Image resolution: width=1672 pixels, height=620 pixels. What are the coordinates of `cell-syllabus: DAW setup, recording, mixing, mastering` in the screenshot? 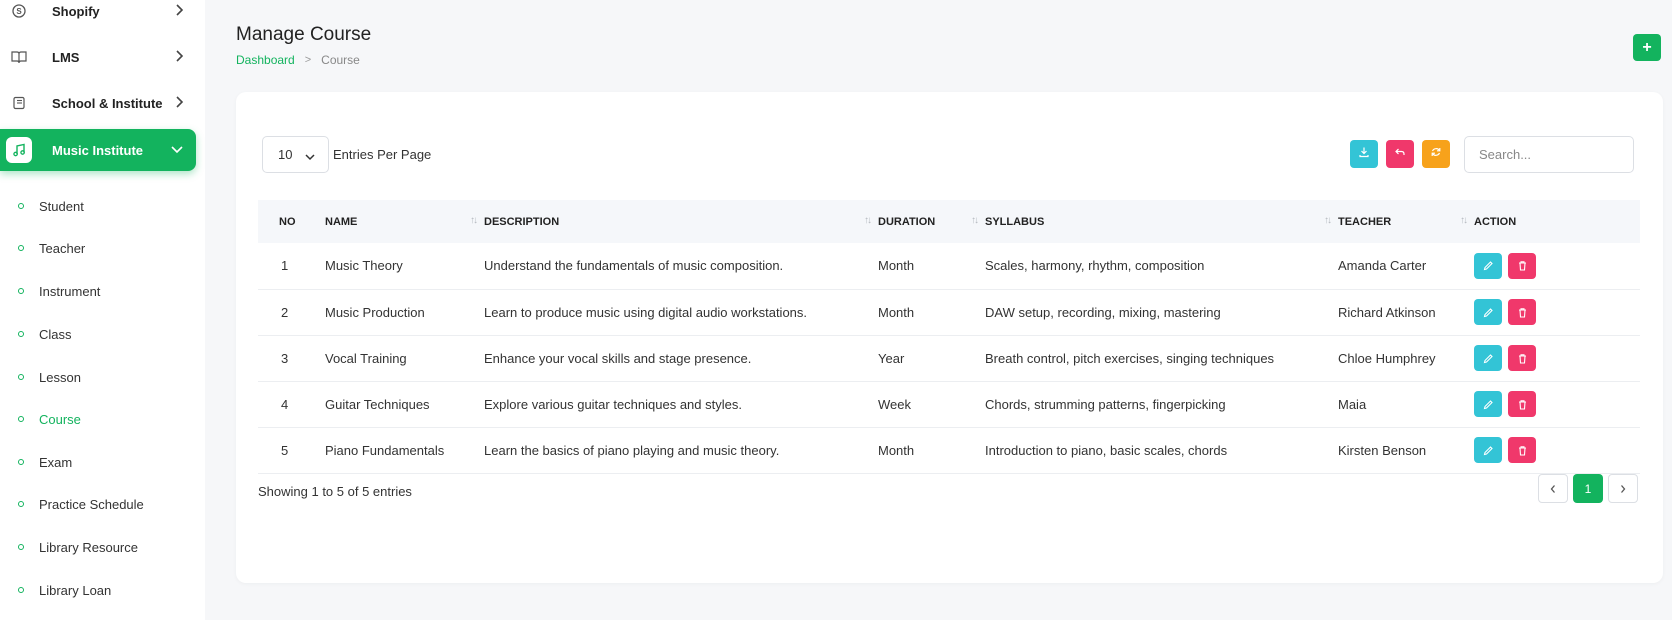 It's located at (1103, 312).